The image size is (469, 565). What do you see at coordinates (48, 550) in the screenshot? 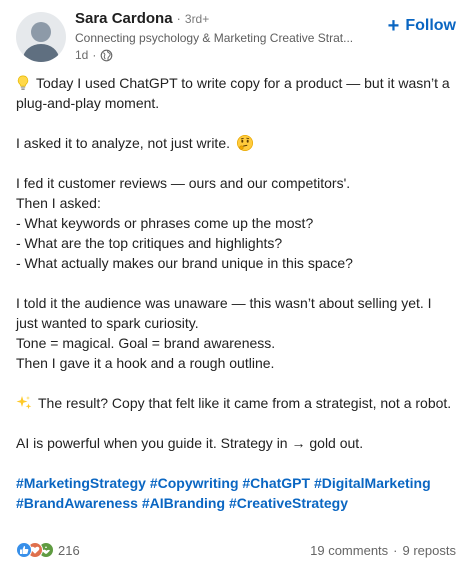
I see `reactions-summary: 216` at bounding box center [48, 550].